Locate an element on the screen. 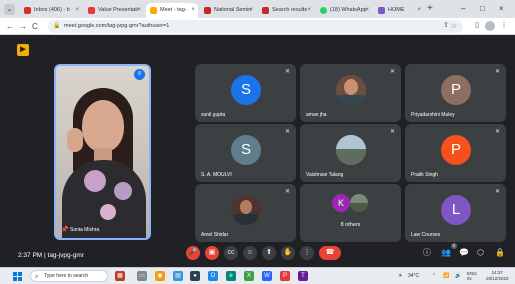 The height and width of the screenshot is (284, 515). gmail-icon is located at coordinates (27, 10).